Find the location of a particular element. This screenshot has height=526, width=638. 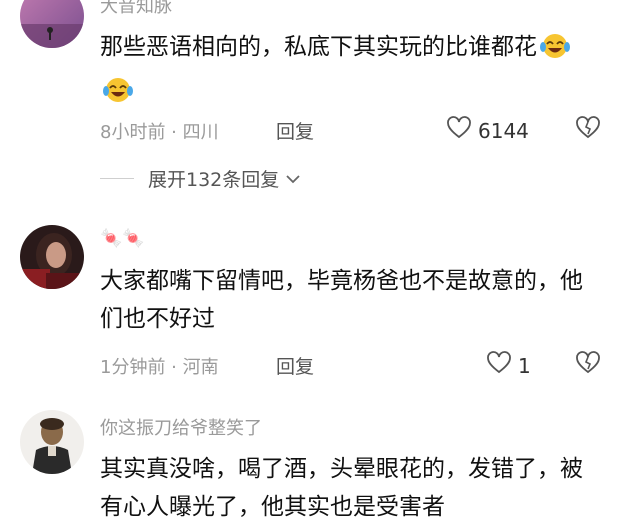

like-count: 6144 is located at coordinates (503, 130).